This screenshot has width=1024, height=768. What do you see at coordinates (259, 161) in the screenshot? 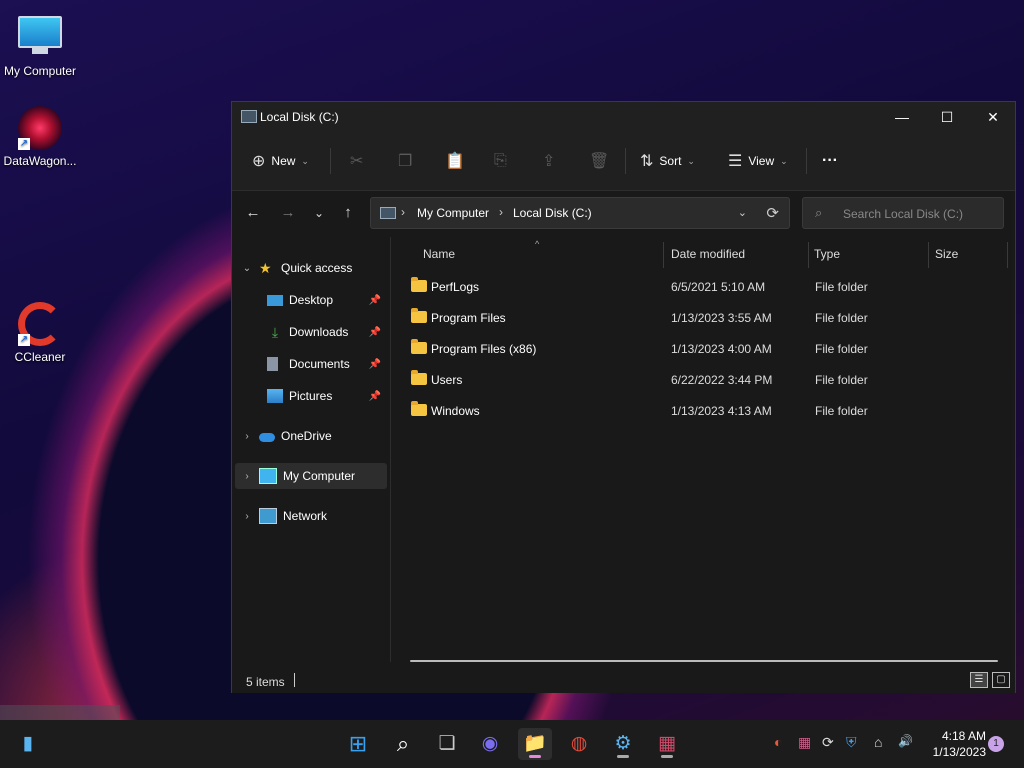
I see `plus-circle-icon: ⊕` at bounding box center [259, 161].